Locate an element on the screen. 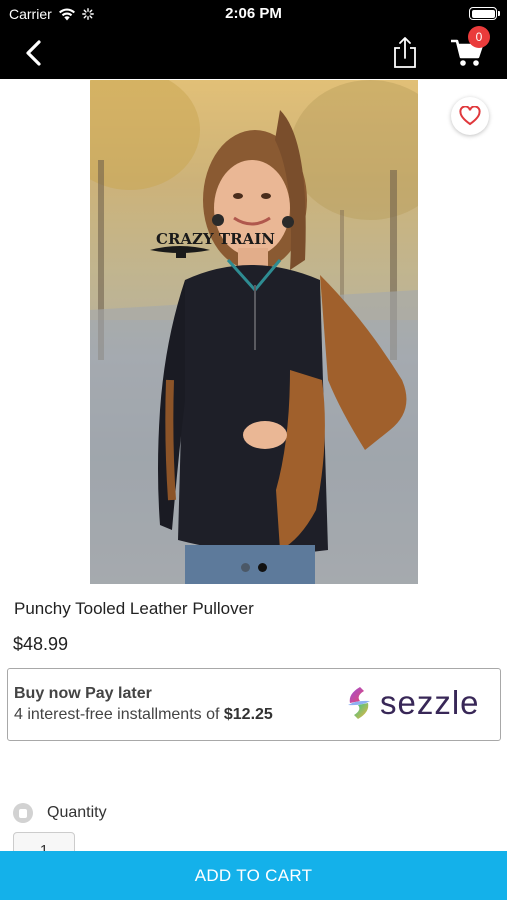  sezzle-logo: sezzle is located at coordinates (412, 703).